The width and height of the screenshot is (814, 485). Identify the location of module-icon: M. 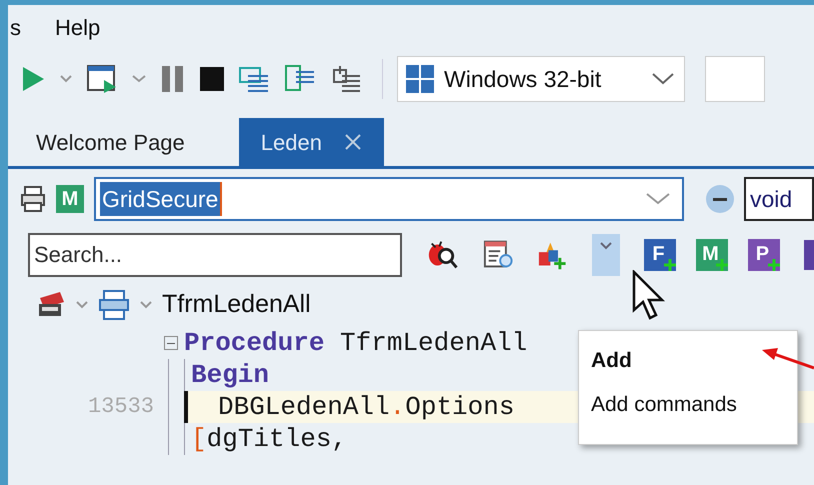
(70, 199).